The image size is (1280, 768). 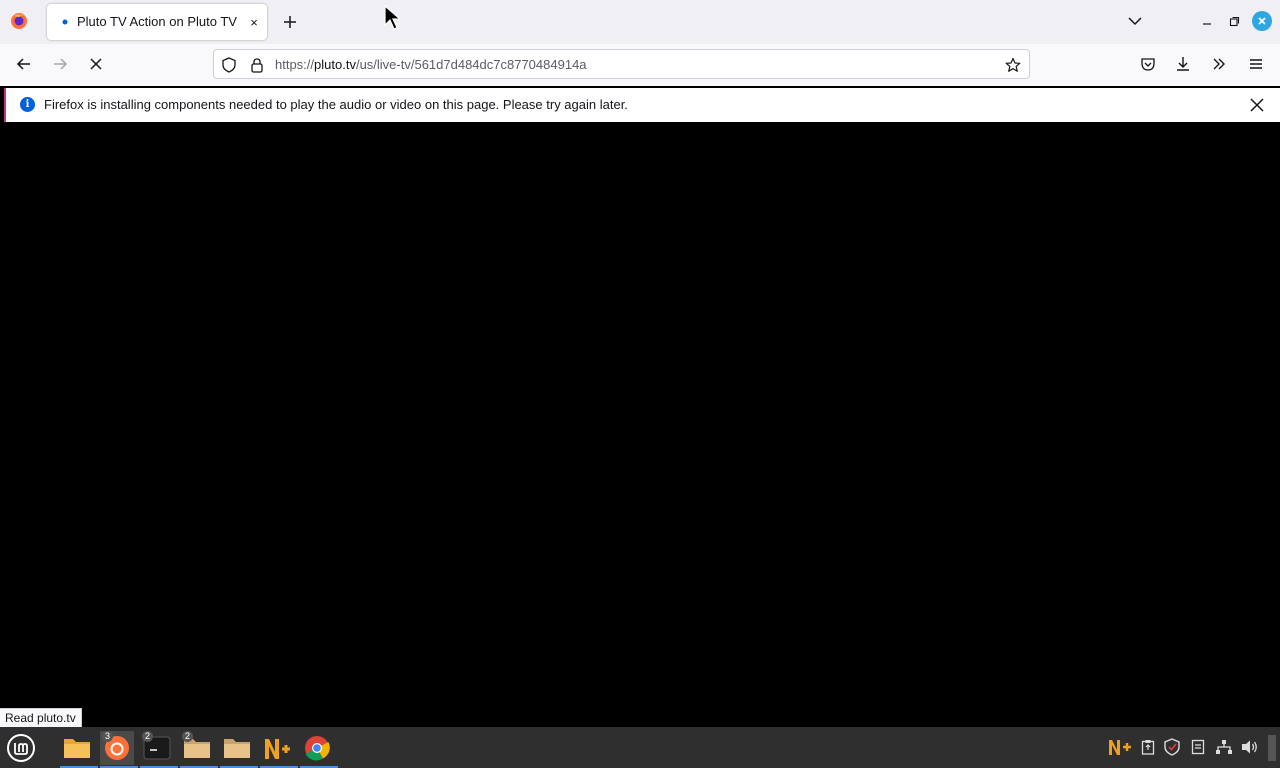 What do you see at coordinates (41, 718) in the screenshot?
I see `status-panel: Read pluto.tv` at bounding box center [41, 718].